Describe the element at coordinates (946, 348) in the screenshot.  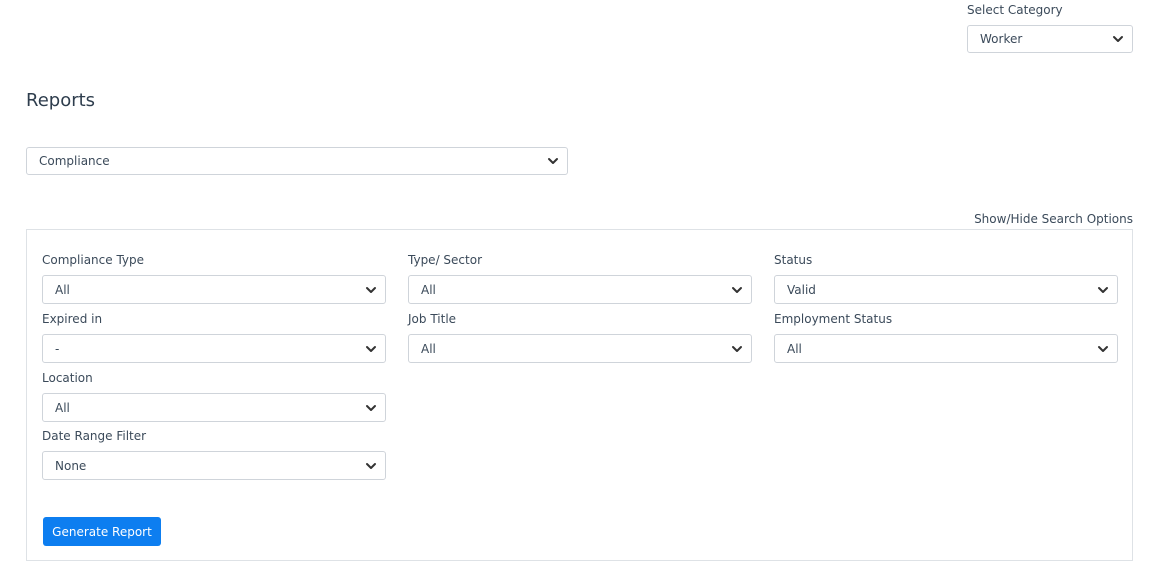
I see `employment-status-select: All` at that location.